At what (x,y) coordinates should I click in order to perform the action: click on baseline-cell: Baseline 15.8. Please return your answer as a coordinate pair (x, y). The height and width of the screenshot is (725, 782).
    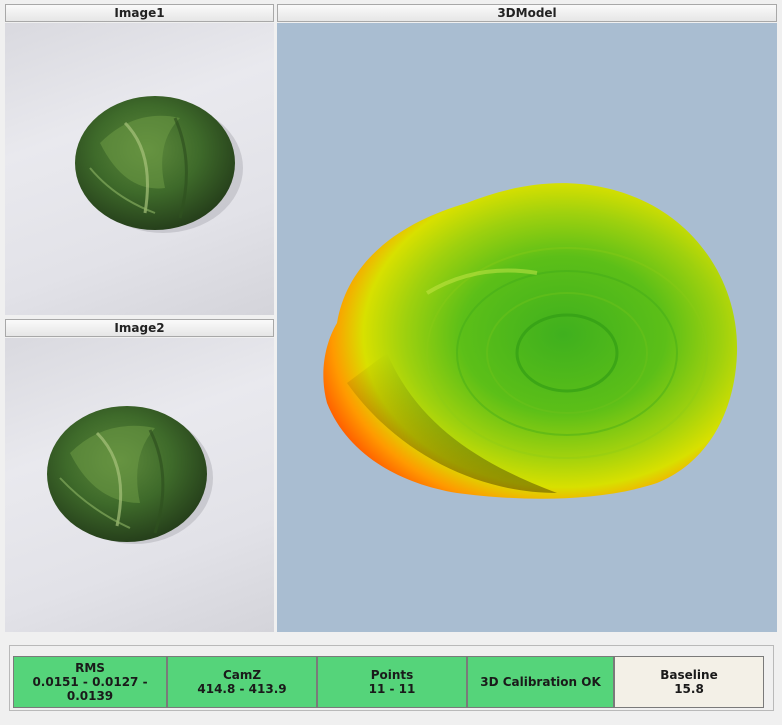
    Looking at the image, I should click on (689, 682).